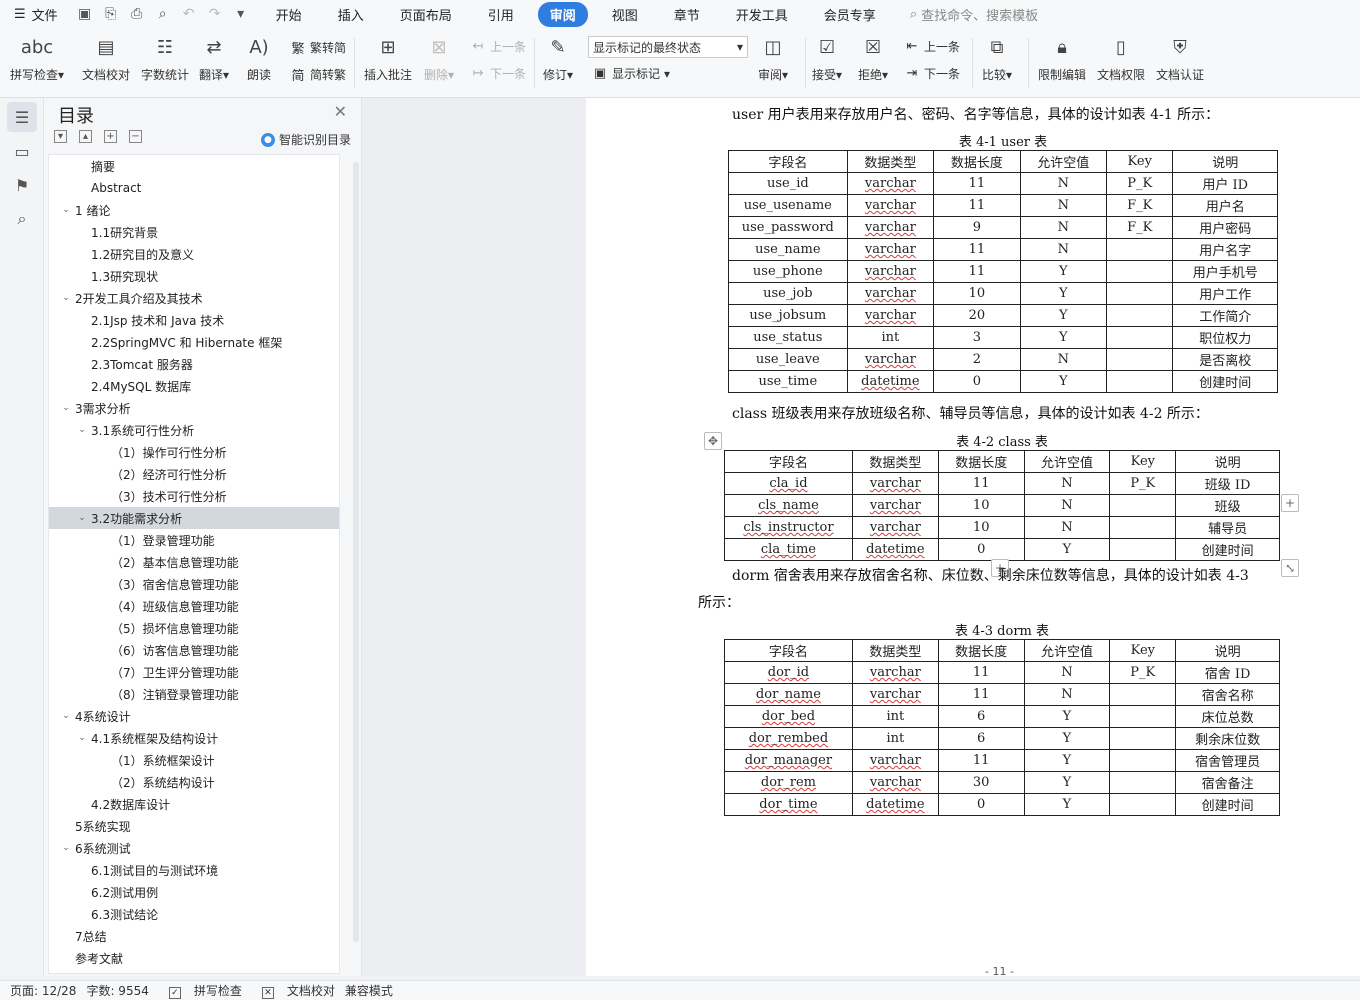  What do you see at coordinates (1227, 694) in the screenshot?
I see `table-cell: 宿舍名称` at bounding box center [1227, 694].